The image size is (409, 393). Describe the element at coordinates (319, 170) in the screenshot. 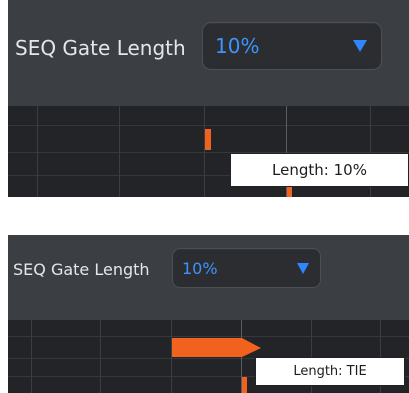

I see `length-tooltip: Length: 10%` at that location.